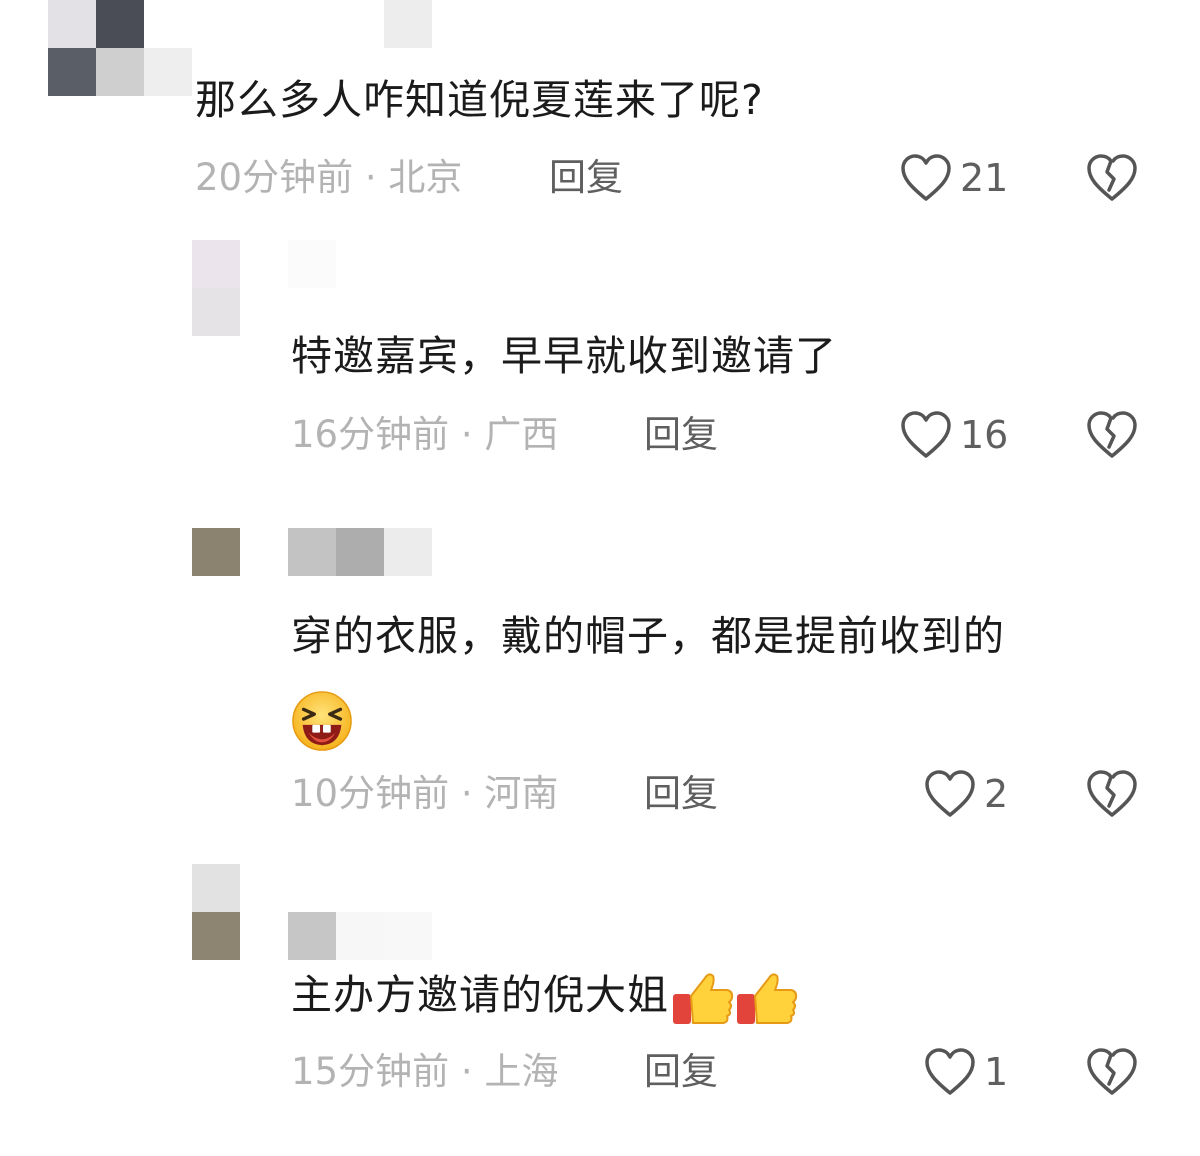 The image size is (1200, 1156). I want to click on comment-emoji-line, so click(648, 730).